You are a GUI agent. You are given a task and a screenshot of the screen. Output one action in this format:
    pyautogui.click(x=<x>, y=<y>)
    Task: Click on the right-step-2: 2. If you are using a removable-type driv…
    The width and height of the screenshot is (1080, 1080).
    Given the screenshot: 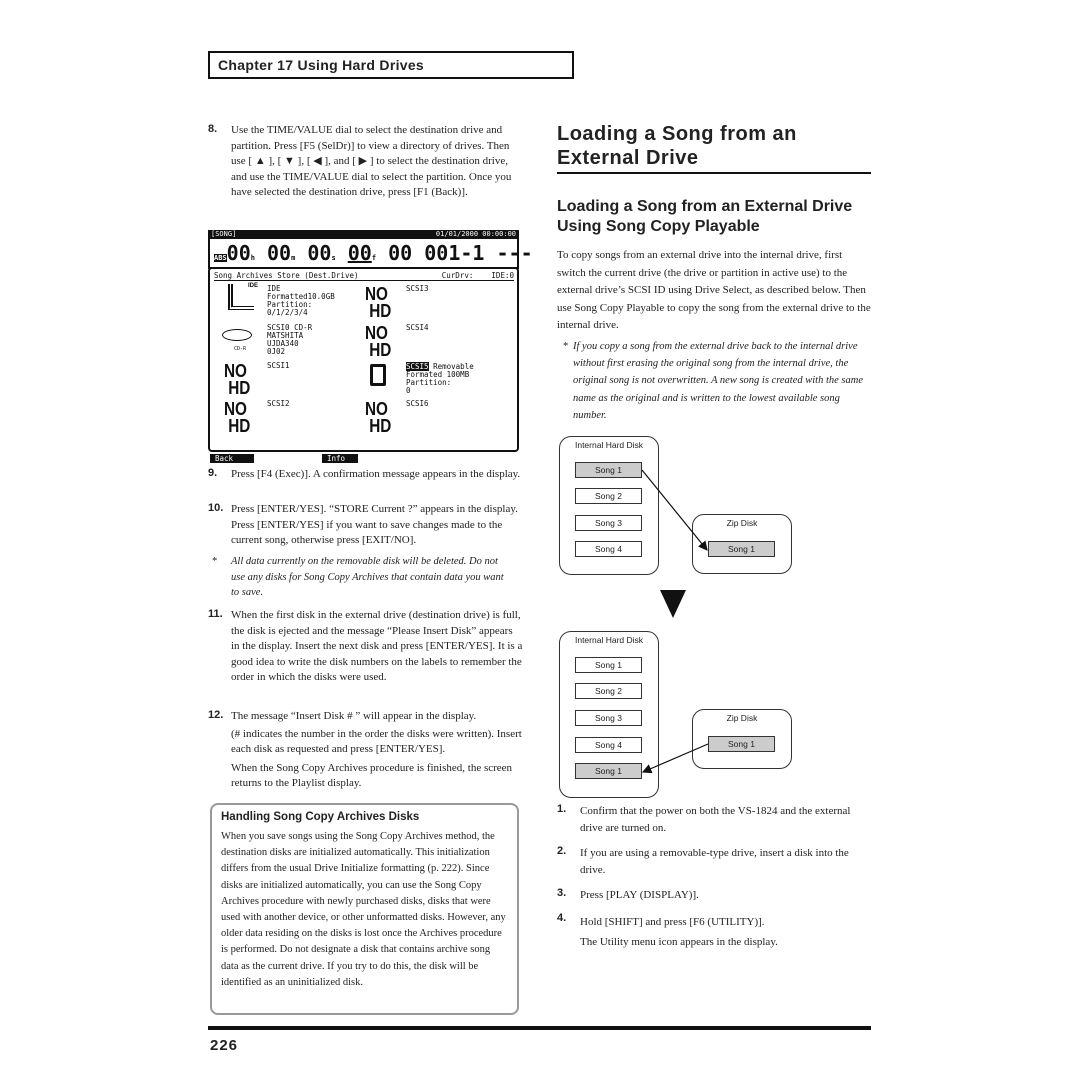 What is the action you would take?
    pyautogui.click(x=703, y=860)
    